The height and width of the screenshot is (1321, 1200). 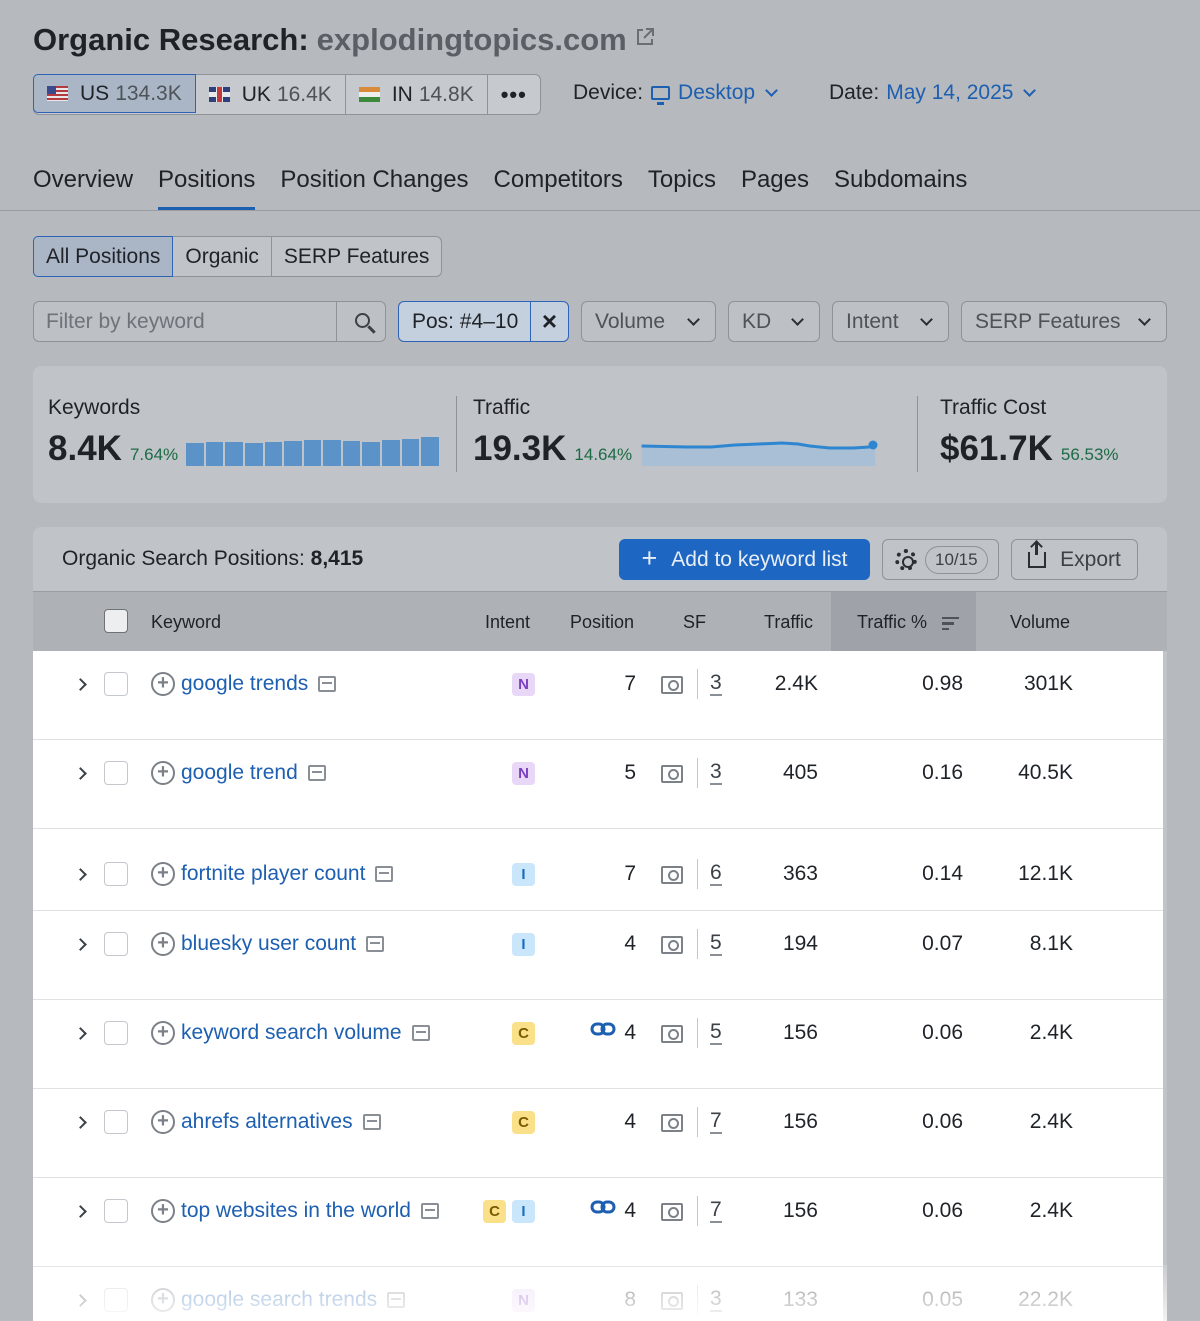 I want to click on keyword-link: google trend, so click(x=253, y=773).